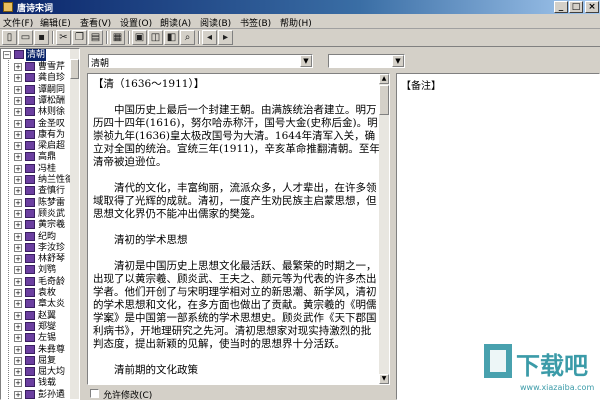 The height and width of the screenshot is (400, 600). I want to click on tree-item: + 毛奇龄, so click(40, 282).